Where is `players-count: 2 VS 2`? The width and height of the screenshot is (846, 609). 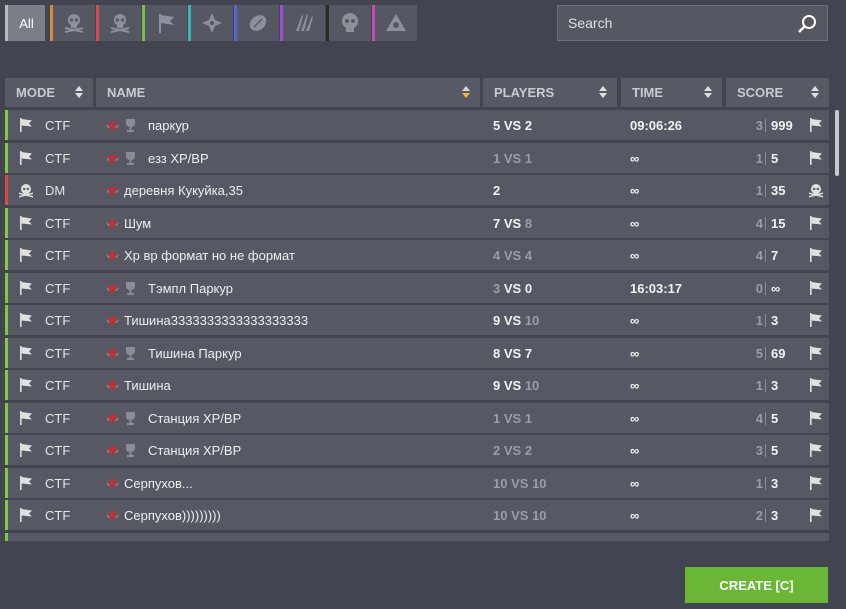 players-count: 2 VS 2 is located at coordinates (512, 450).